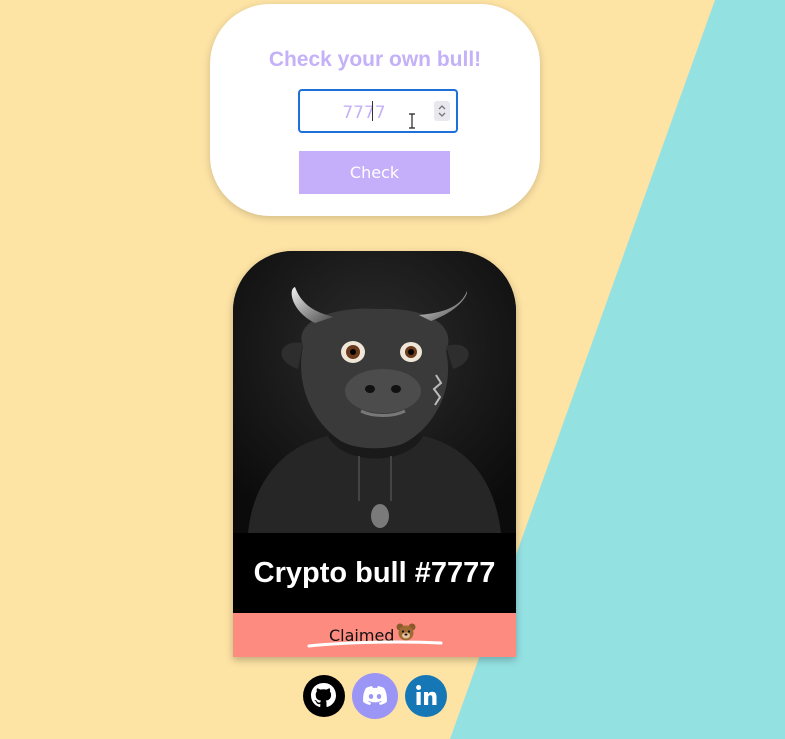  I want to click on check-button: Check, so click(374, 172).